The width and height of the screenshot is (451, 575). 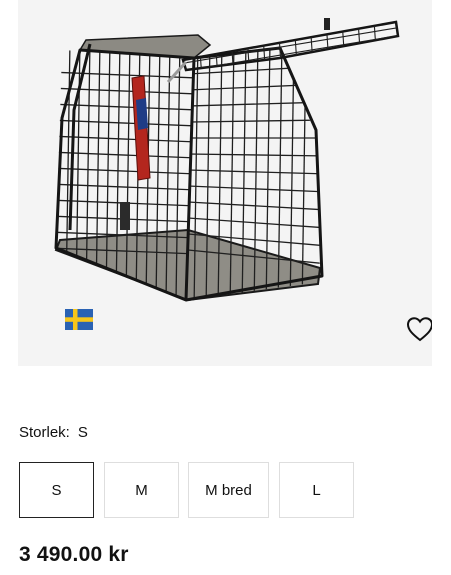 I want to click on size-option-label: M bred, so click(x=228, y=490).